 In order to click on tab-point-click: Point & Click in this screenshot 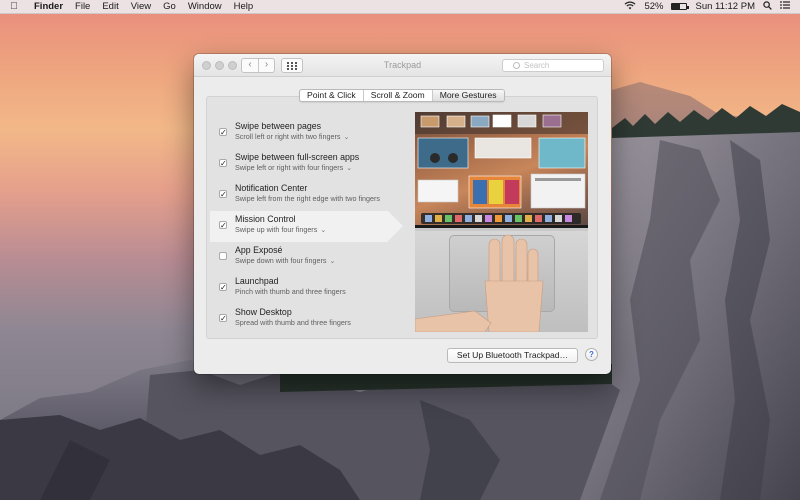, I will do `click(331, 95)`.